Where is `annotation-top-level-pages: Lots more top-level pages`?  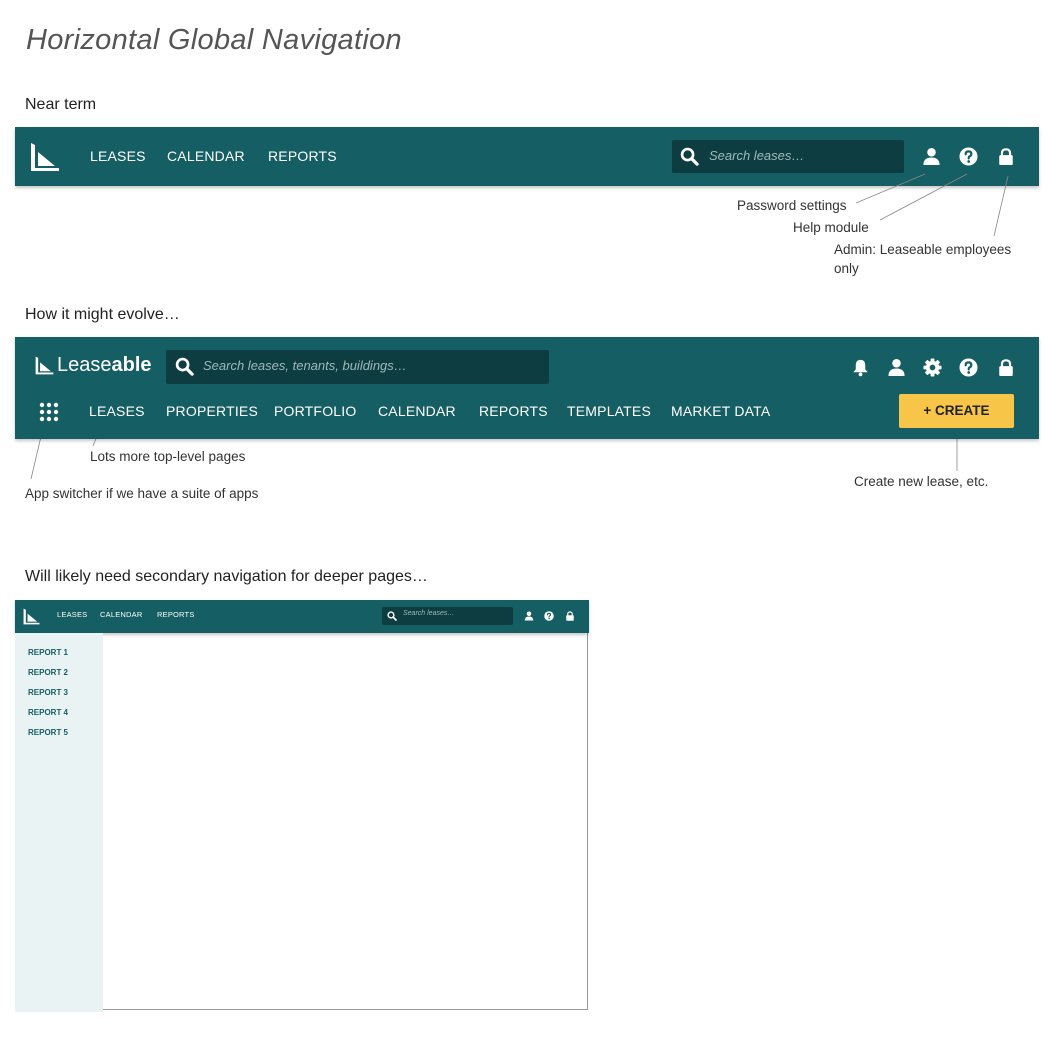
annotation-top-level-pages: Lots more top-level pages is located at coordinates (168, 456).